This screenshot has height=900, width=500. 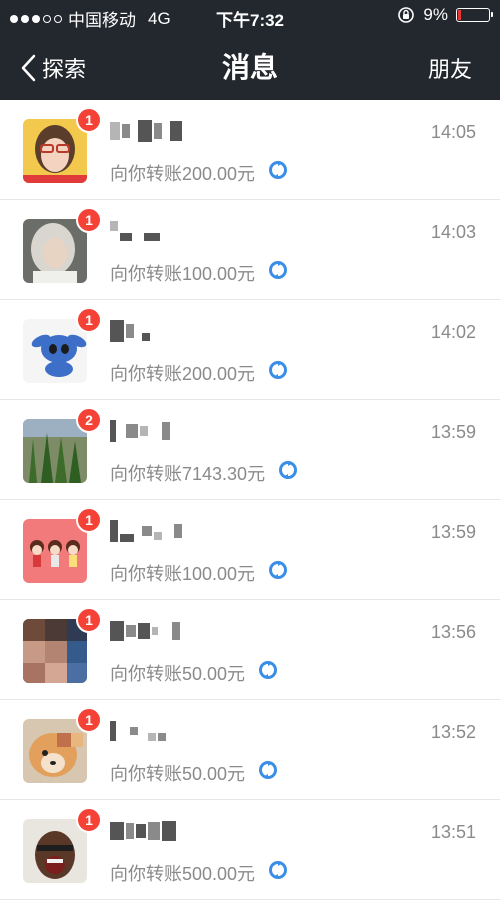 I want to click on message-row: 1 14:03 向你转账100.00元, so click(x=250, y=250).